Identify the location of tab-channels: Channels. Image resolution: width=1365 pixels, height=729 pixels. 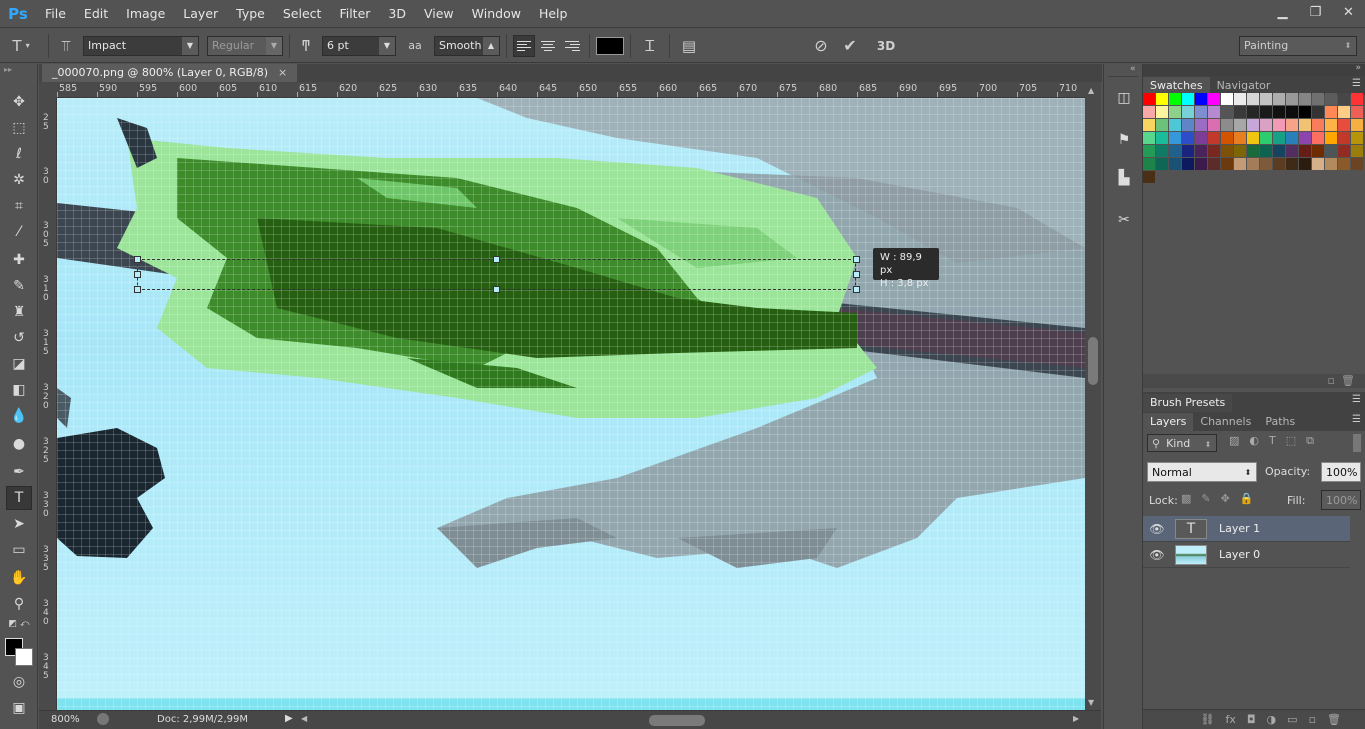
(1225, 422).